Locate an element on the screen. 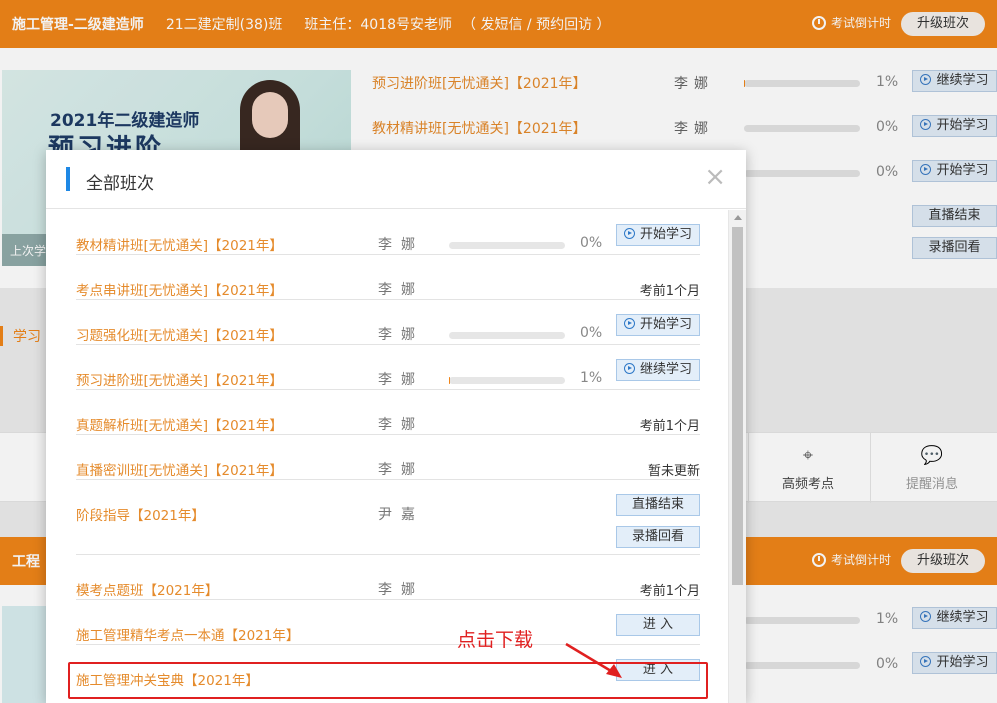  enter-button: 进 入 is located at coordinates (658, 625).